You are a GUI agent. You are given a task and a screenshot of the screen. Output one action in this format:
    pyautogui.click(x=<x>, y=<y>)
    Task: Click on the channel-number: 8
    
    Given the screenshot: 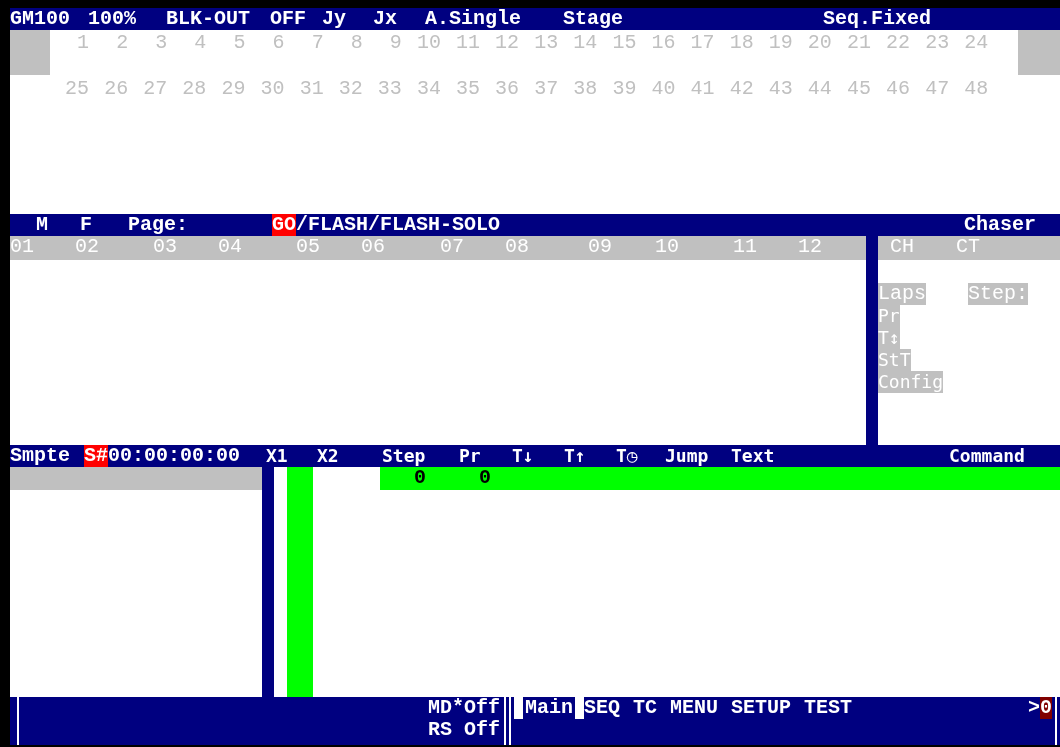 What is the action you would take?
    pyautogui.click(x=356, y=42)
    